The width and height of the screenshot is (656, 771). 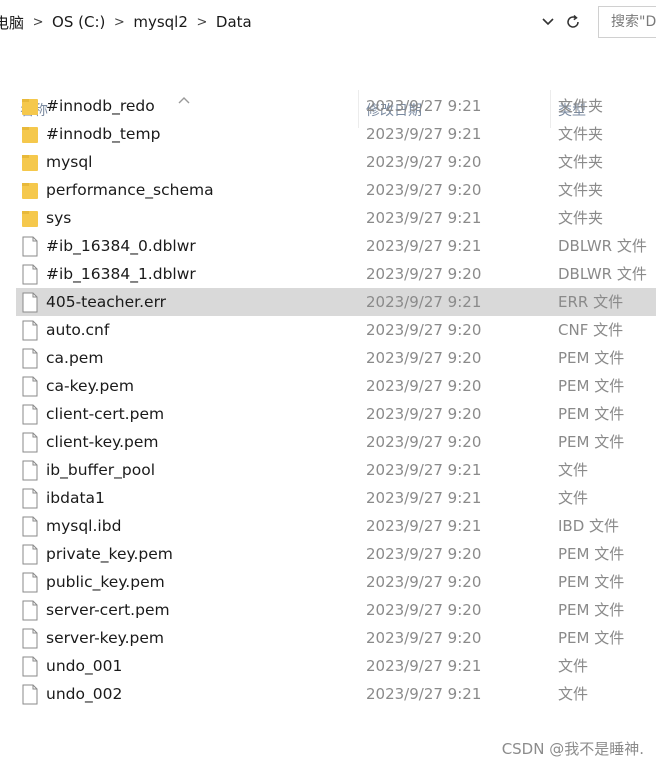 I want to click on file-name: sys, so click(x=59, y=218).